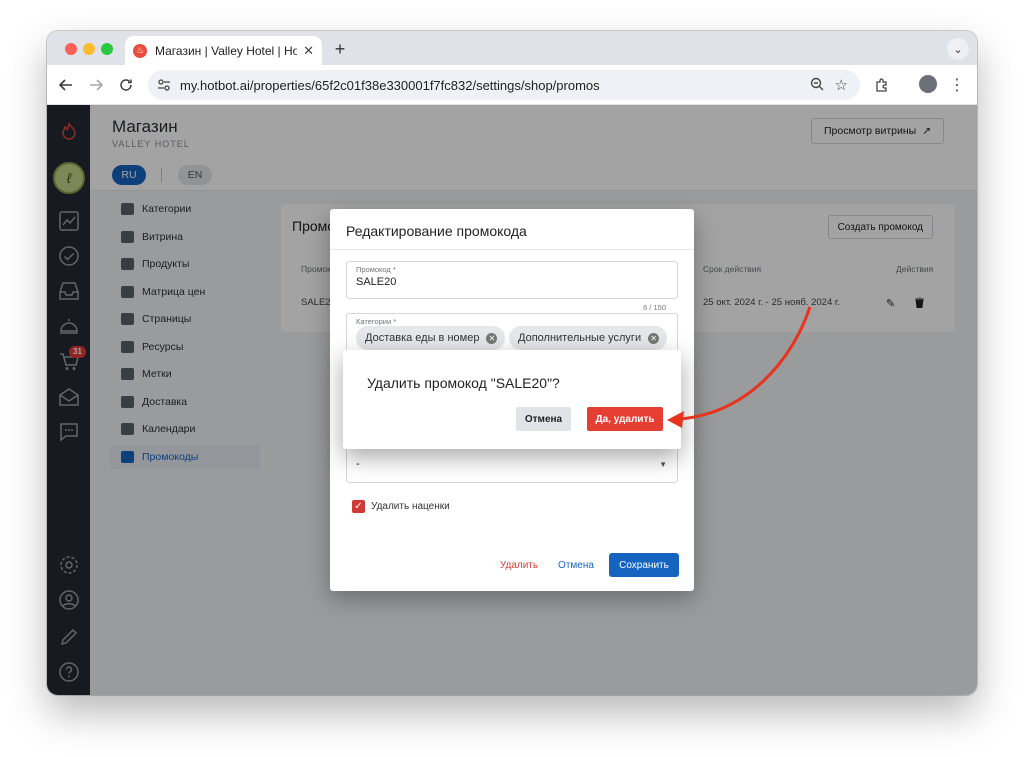  What do you see at coordinates (543, 419) in the screenshot?
I see `confirm-cancel-button: Отмена` at bounding box center [543, 419].